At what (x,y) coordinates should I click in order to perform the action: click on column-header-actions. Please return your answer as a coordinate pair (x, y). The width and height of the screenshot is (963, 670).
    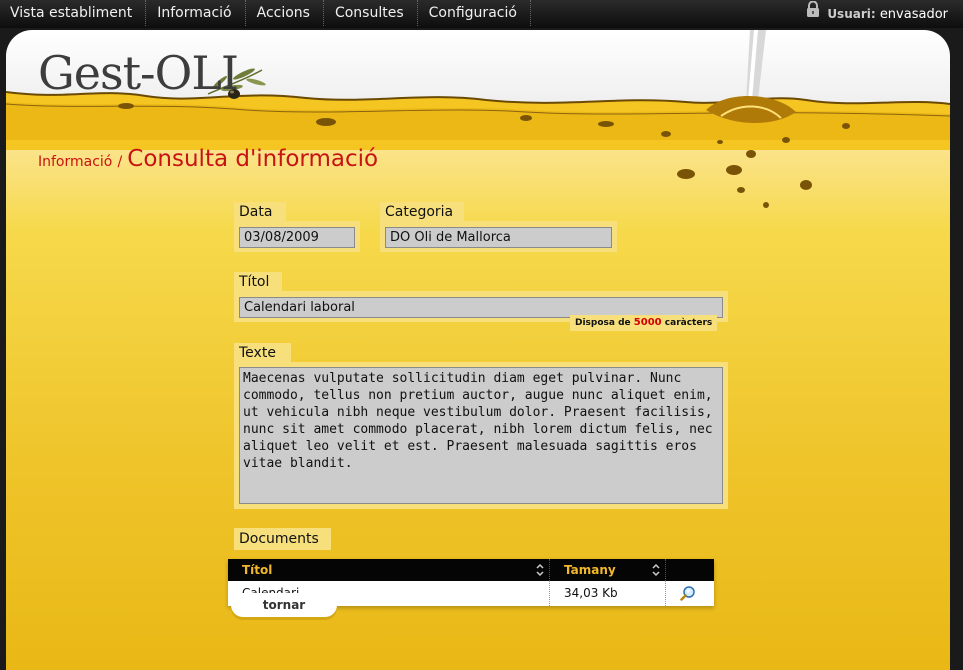
    Looking at the image, I should click on (690, 570).